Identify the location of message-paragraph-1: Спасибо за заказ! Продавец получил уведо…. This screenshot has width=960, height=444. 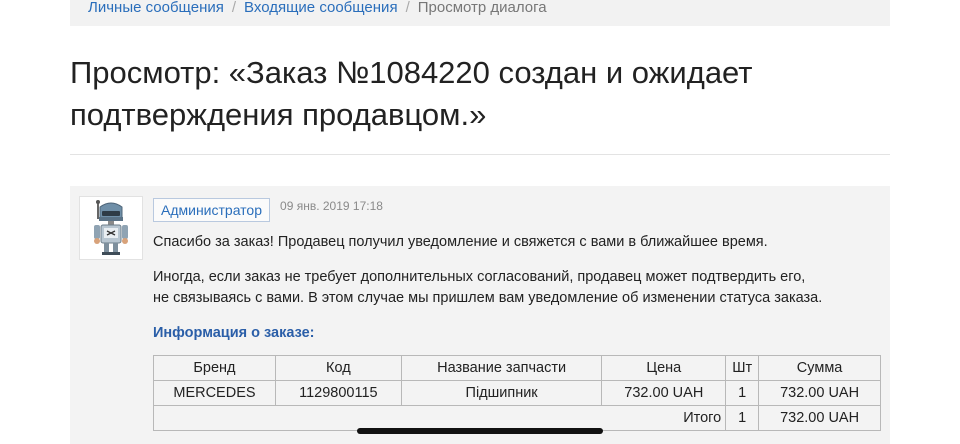
(460, 242).